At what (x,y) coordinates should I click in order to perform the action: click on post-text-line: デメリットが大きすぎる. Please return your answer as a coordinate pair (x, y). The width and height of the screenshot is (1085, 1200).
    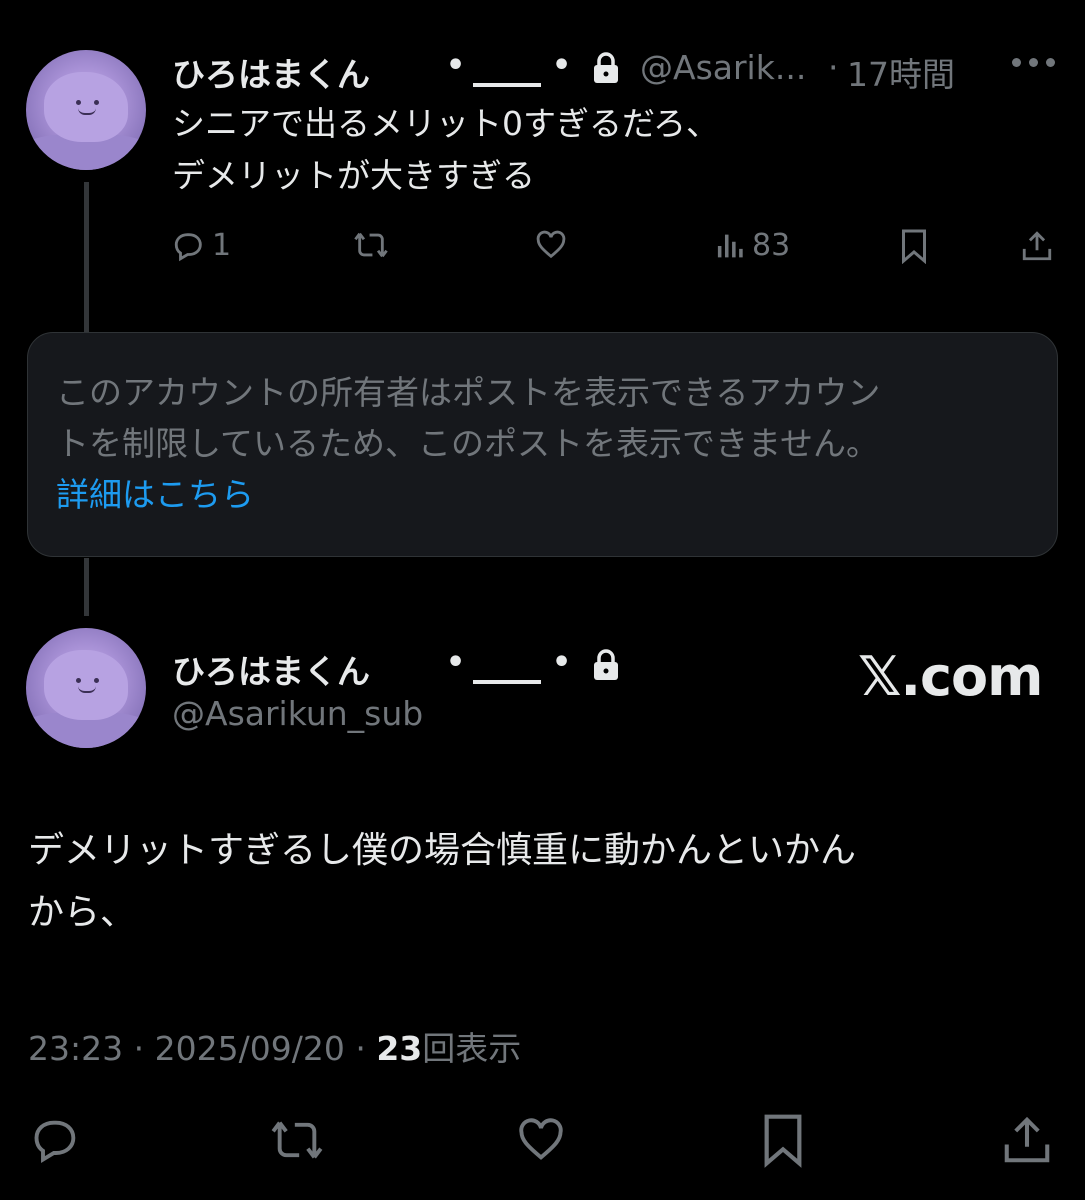
    Looking at the image, I should click on (353, 175).